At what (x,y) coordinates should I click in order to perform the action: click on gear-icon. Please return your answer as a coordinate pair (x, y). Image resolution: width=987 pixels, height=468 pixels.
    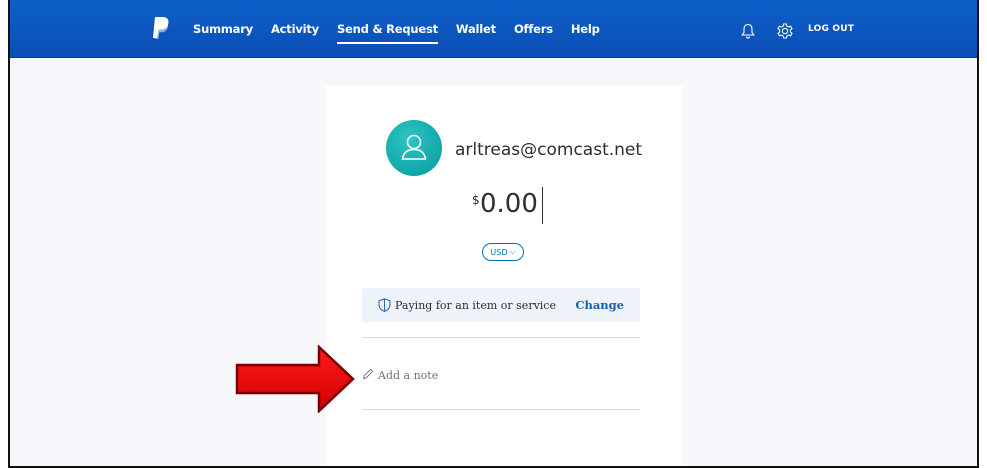
    Looking at the image, I should click on (785, 31).